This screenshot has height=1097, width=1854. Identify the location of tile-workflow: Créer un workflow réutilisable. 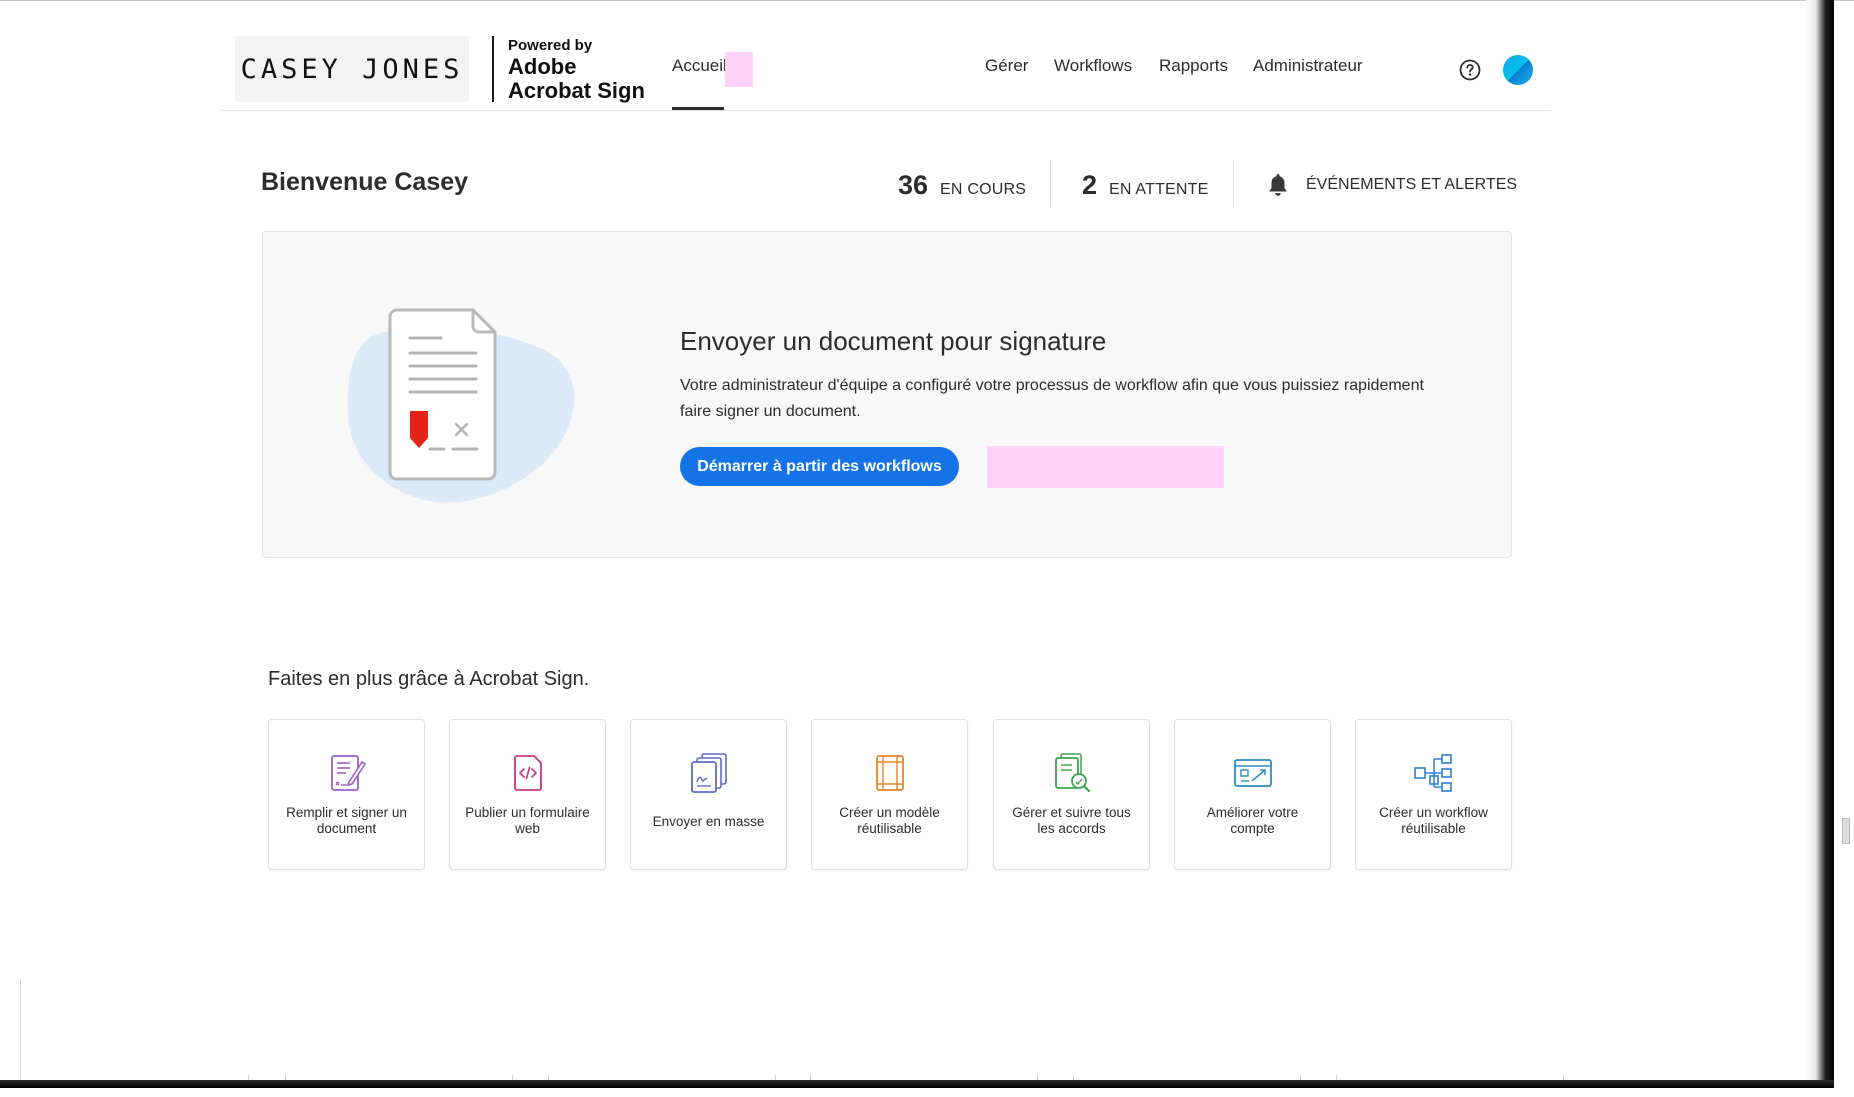
(1433, 794).